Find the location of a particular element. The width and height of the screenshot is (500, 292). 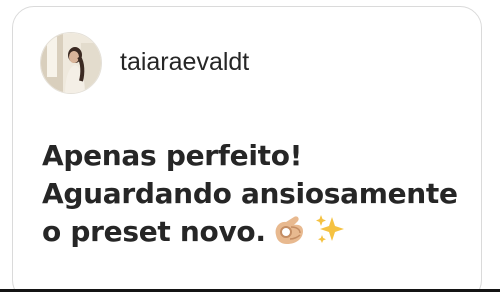

profile-photo-icon is located at coordinates (71, 63).